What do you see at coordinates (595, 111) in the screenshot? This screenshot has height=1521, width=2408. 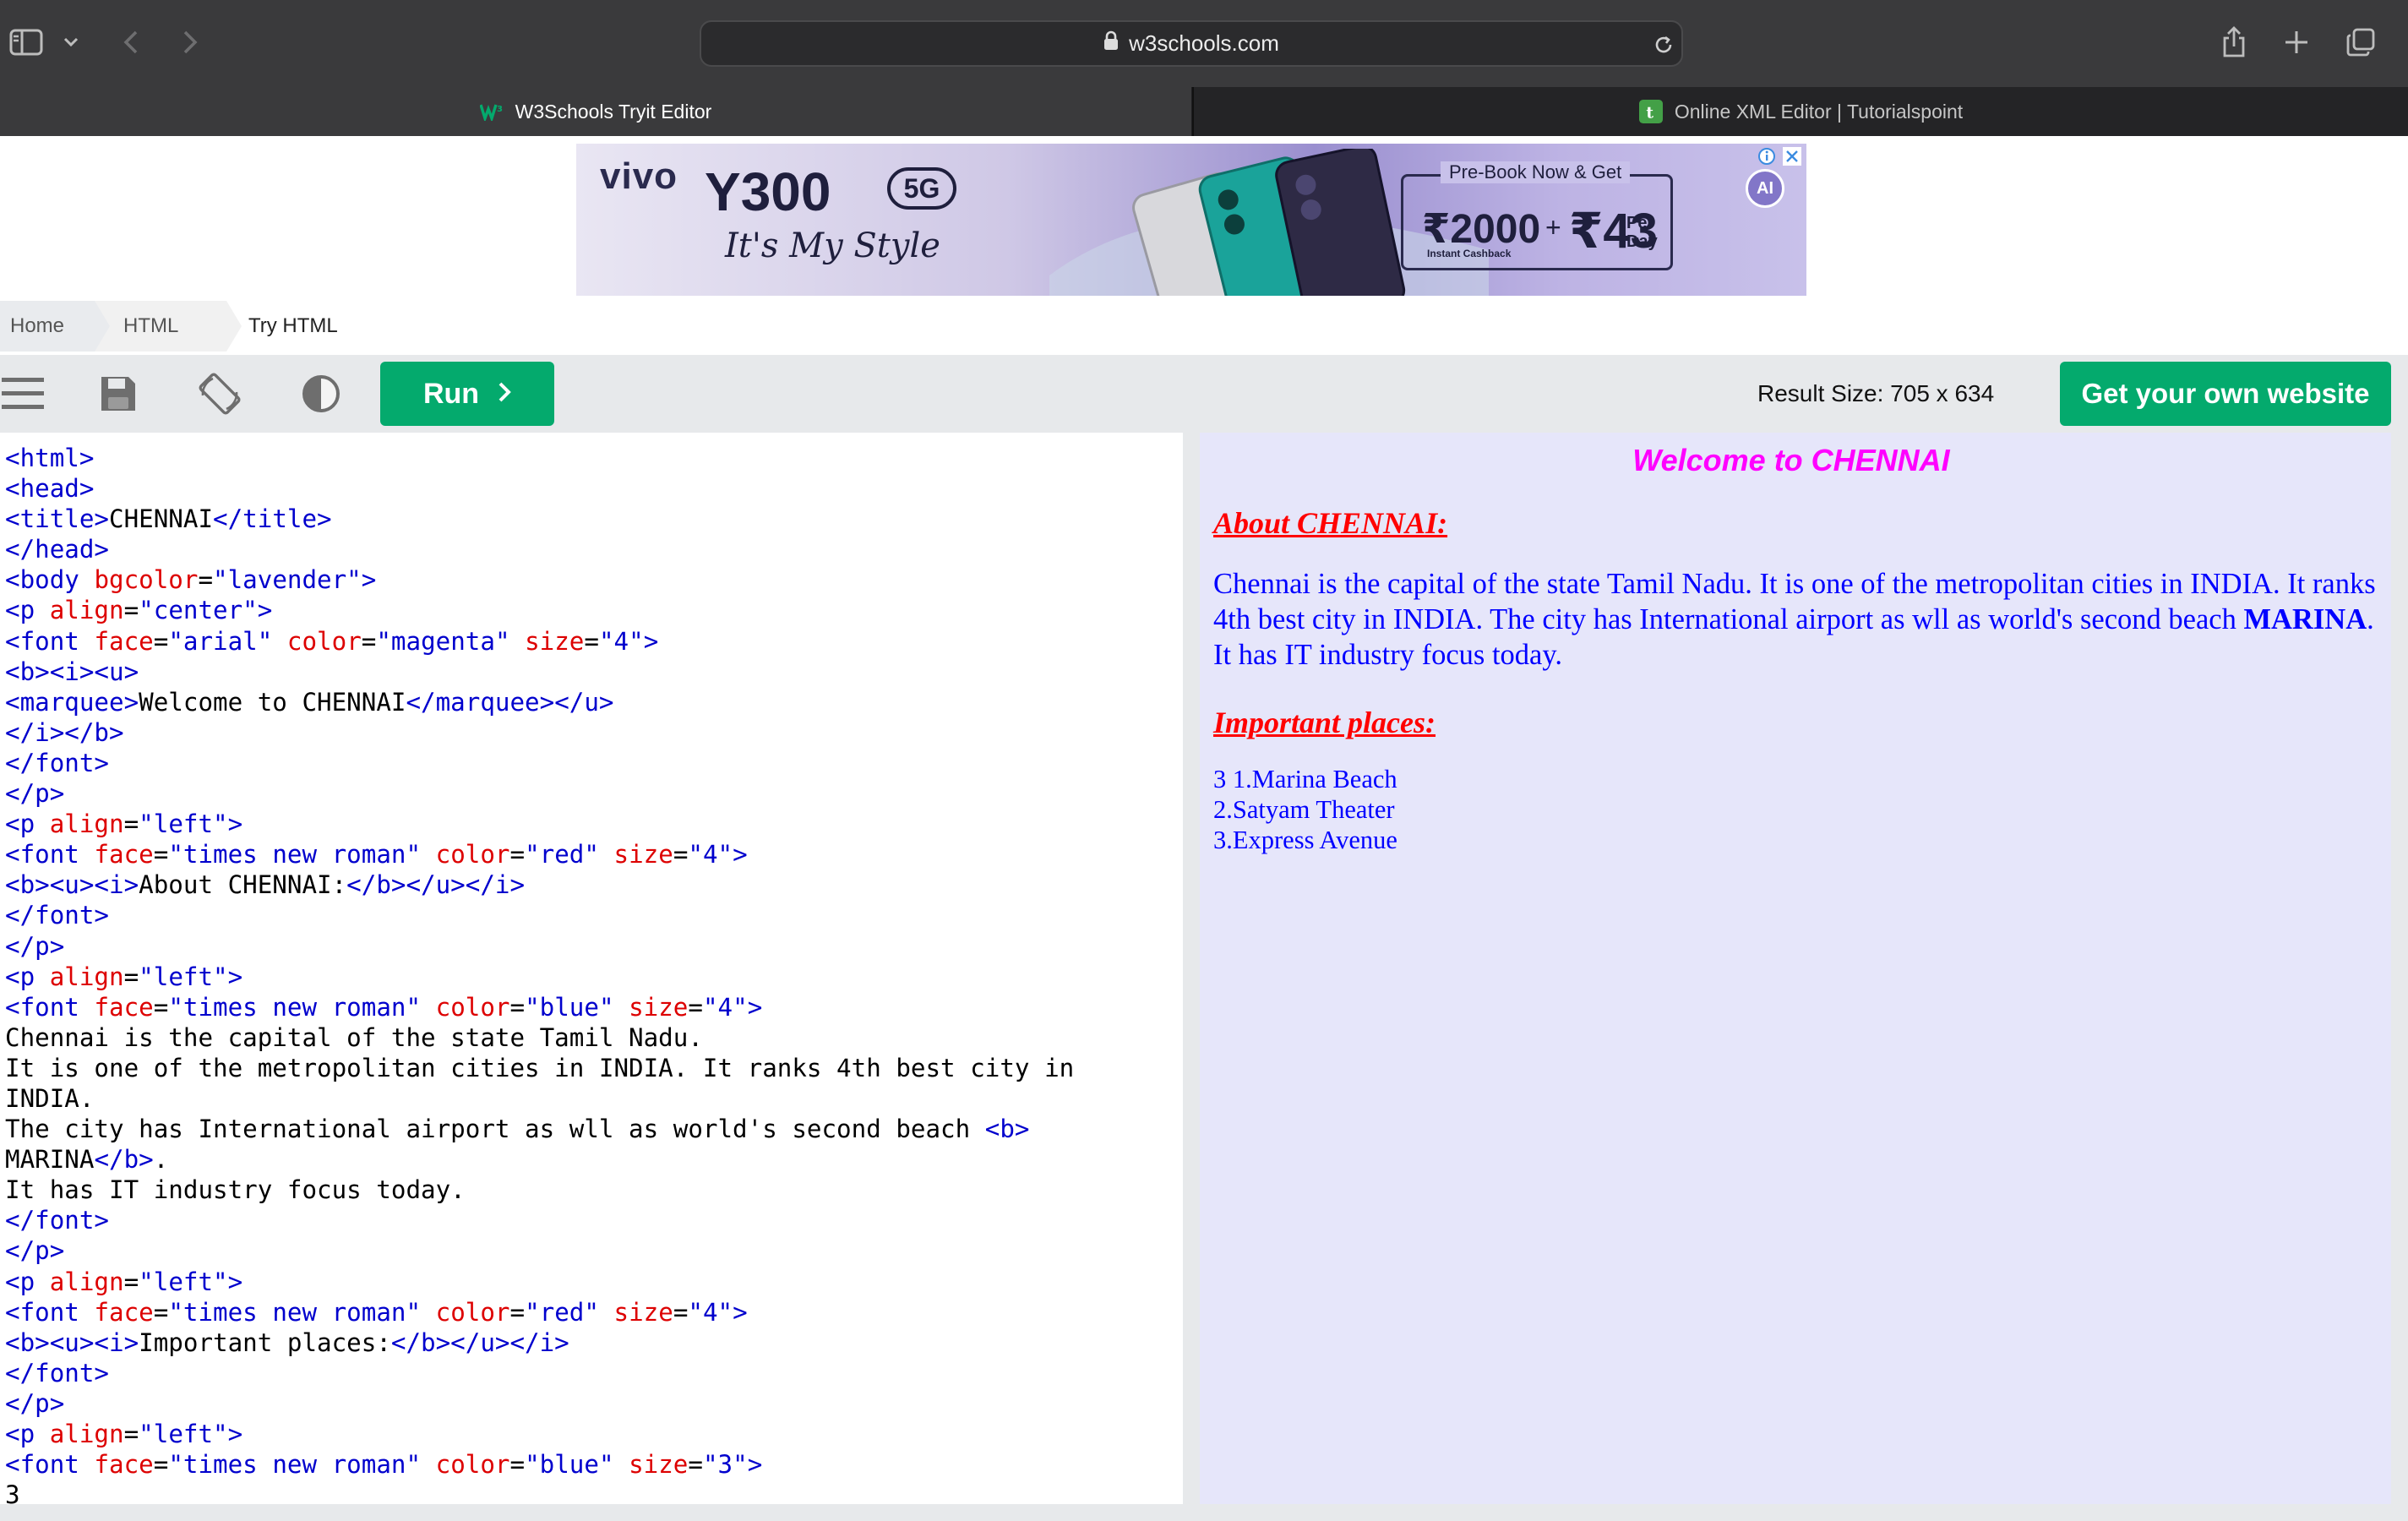 I see `tab-w3schools: 3 W3Schools Tryit Editor` at bounding box center [595, 111].